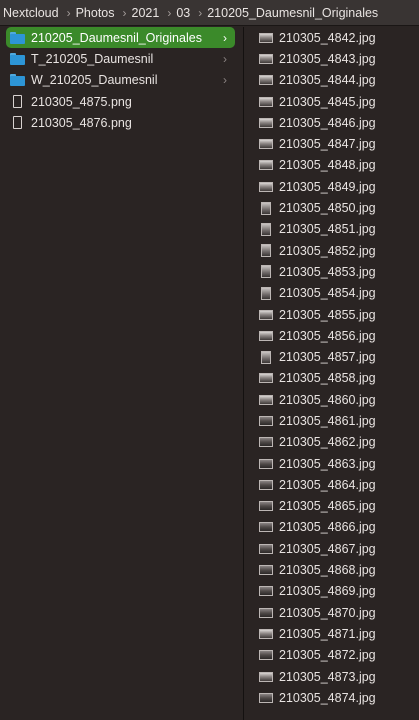 This screenshot has height=720, width=419. I want to click on file-item: 210305_4863.jpg, so click(331, 463).